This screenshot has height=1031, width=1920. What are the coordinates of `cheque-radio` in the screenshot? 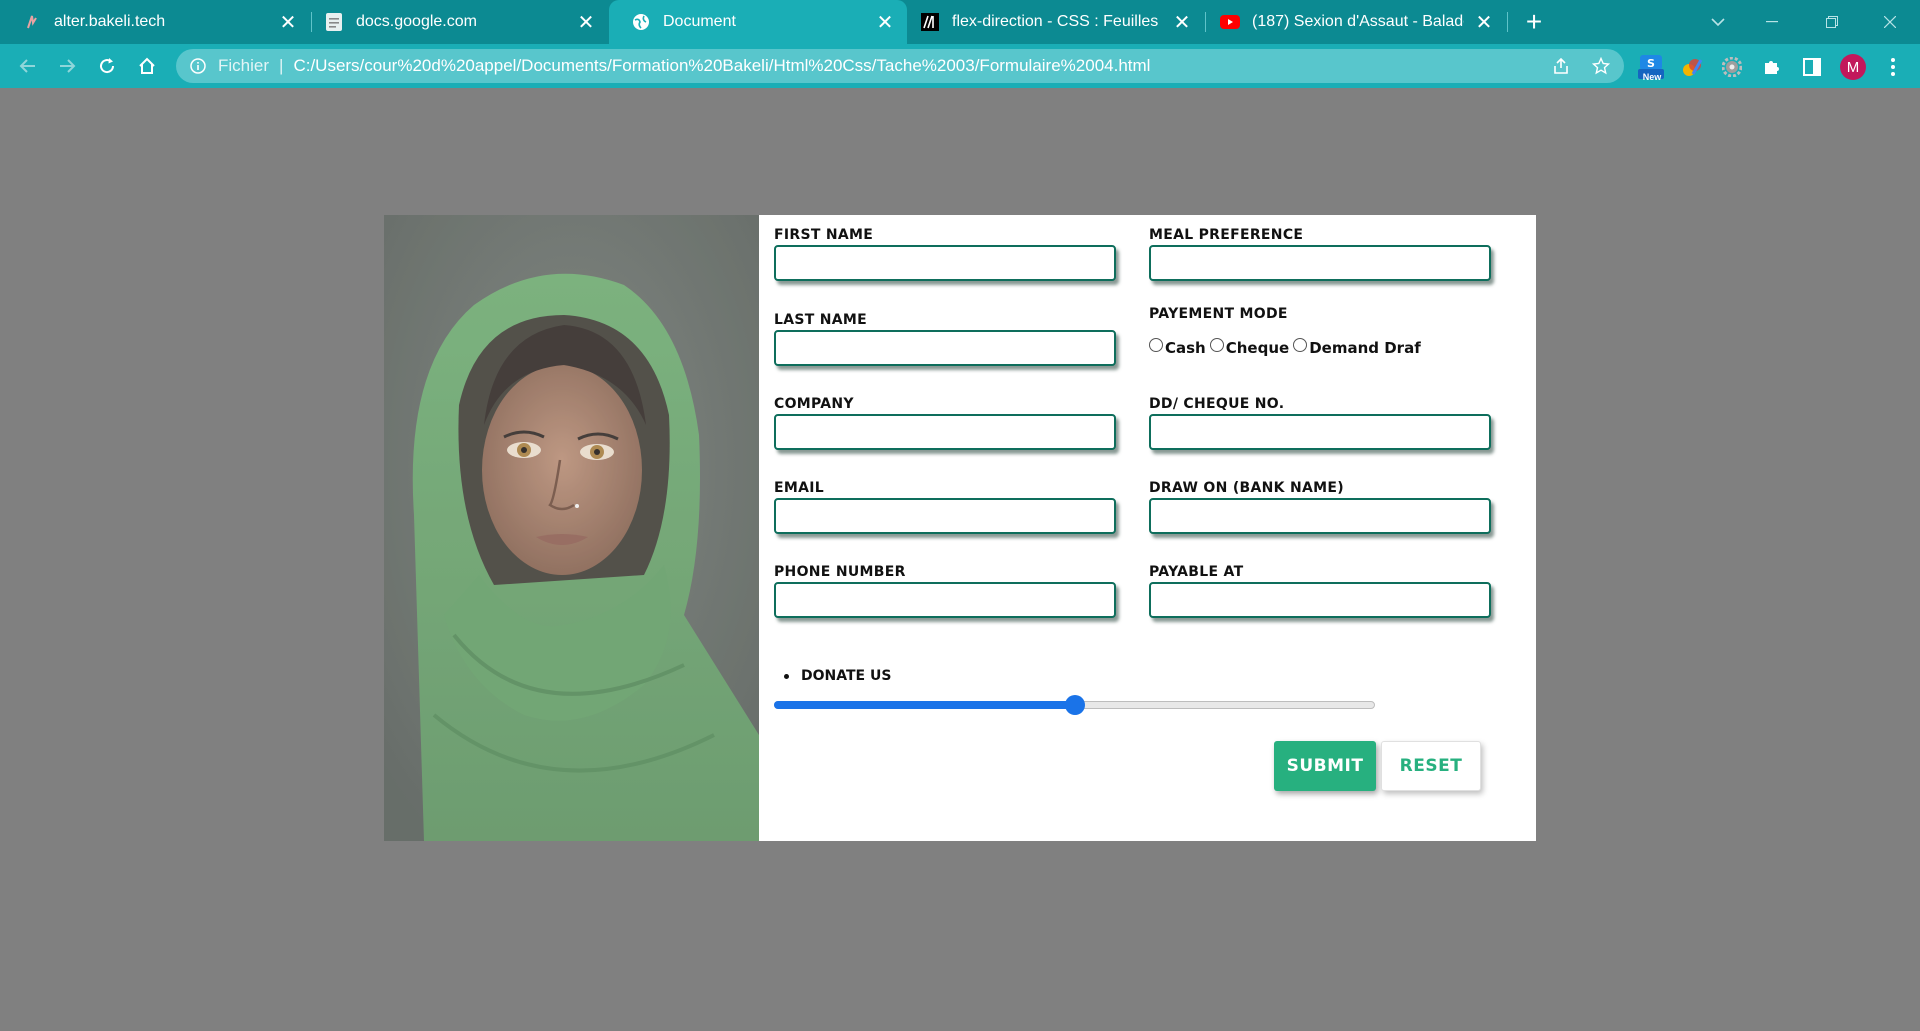 It's located at (1216, 345).